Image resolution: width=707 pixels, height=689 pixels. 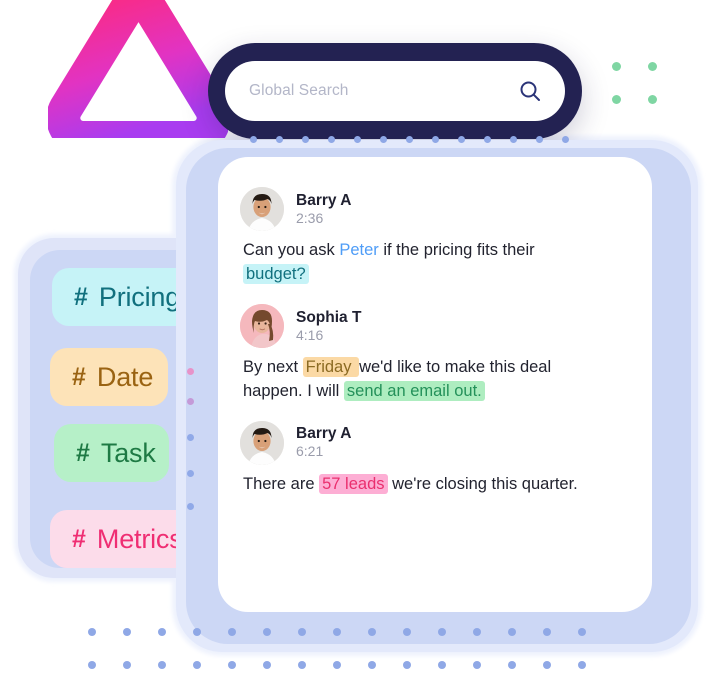 What do you see at coordinates (530, 91) in the screenshot?
I see `search-icon` at bounding box center [530, 91].